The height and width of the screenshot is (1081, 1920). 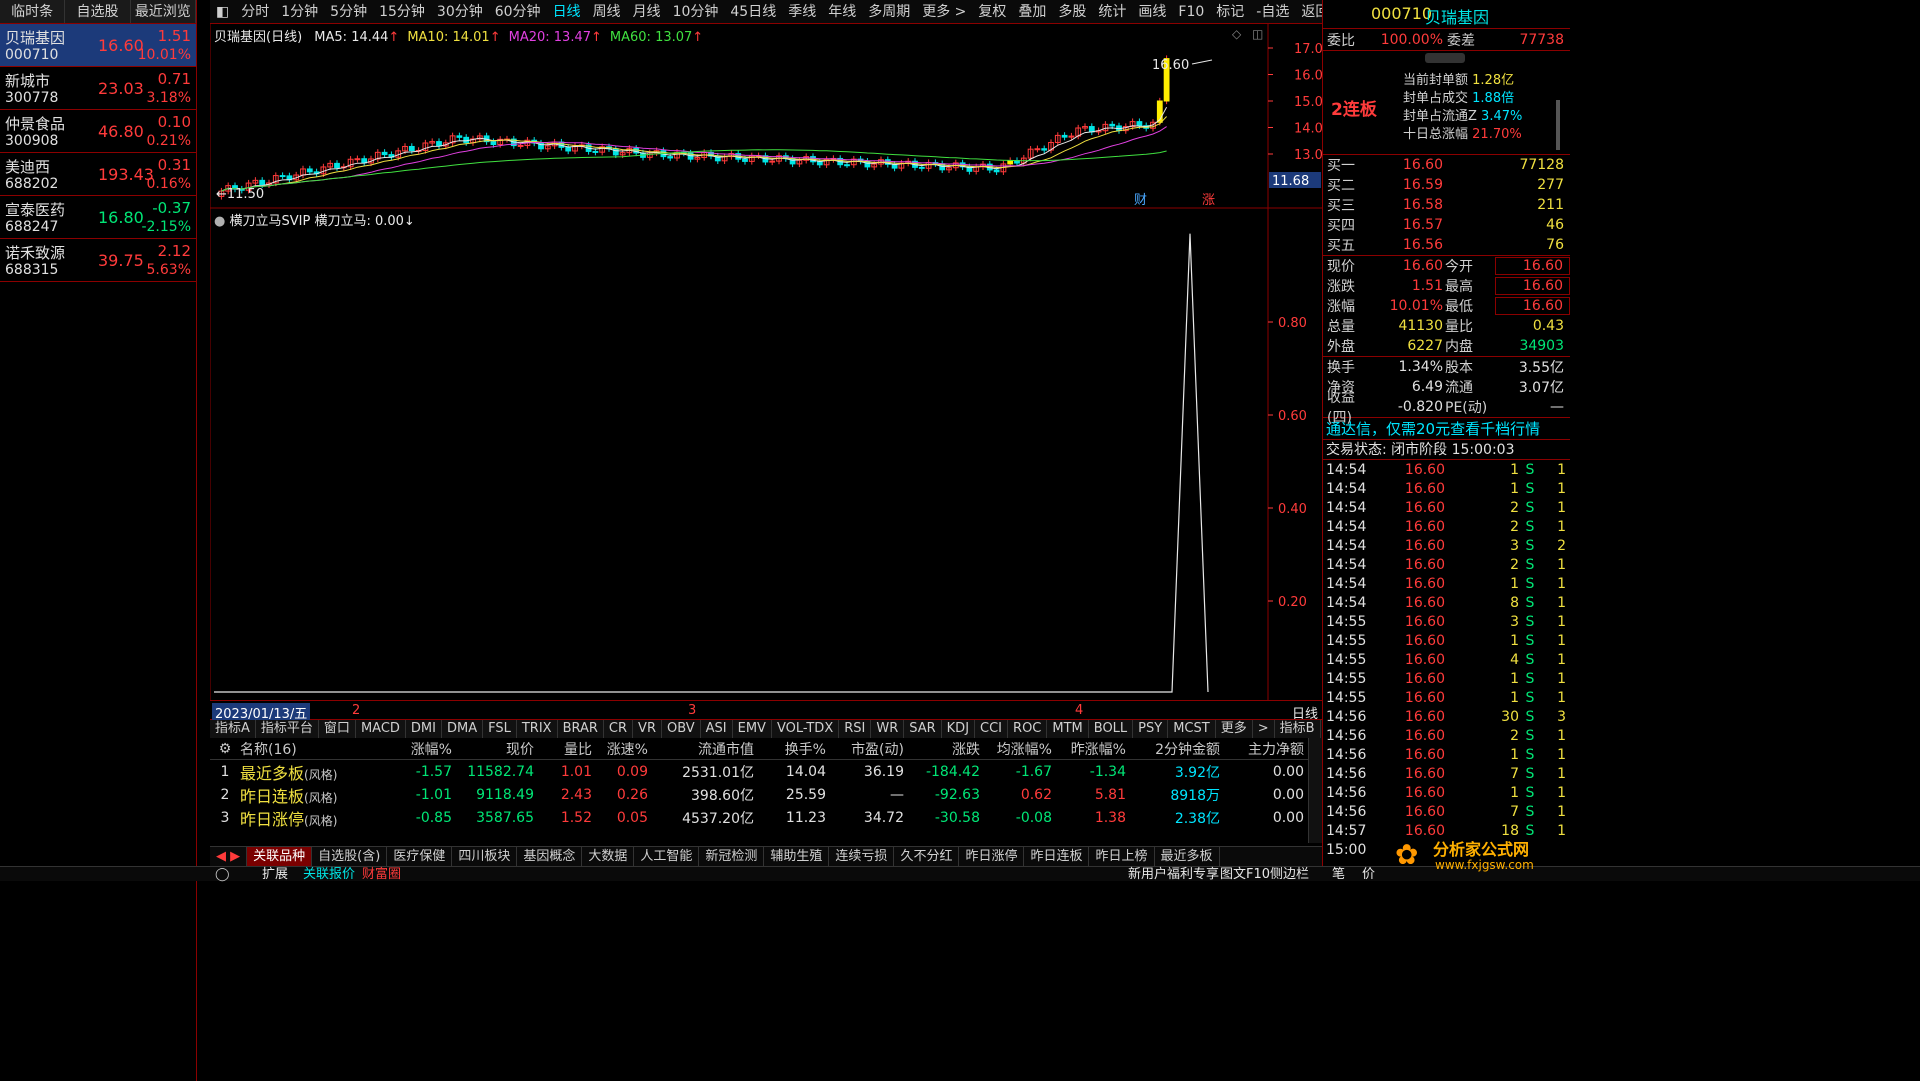 What do you see at coordinates (790, 749) in the screenshot?
I see `table-column-header: 换手%` at bounding box center [790, 749].